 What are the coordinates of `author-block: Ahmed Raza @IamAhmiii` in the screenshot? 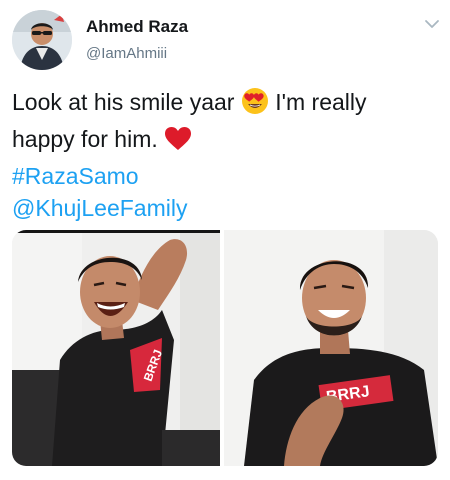 It's located at (137, 40).